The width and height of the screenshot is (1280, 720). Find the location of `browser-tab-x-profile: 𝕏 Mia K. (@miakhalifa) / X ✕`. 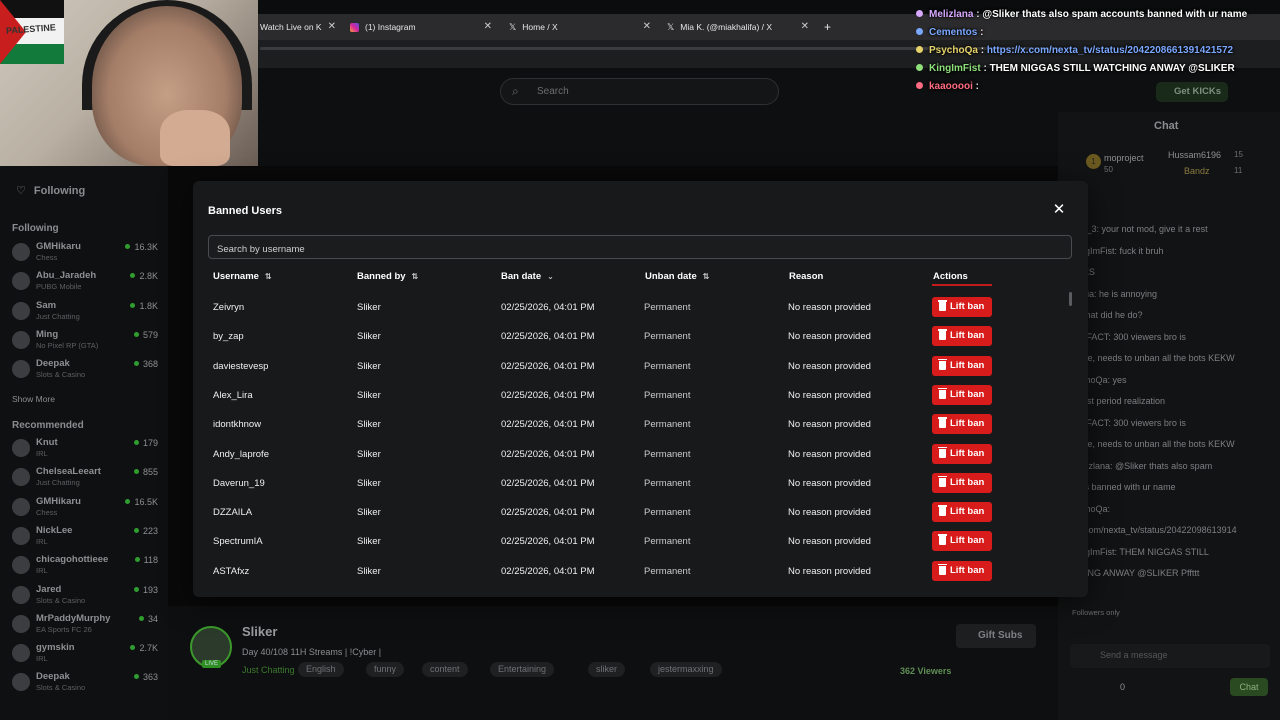

browser-tab-x-profile: 𝕏 Mia K. (@miakhalifa) / X ✕ is located at coordinates (738, 27).